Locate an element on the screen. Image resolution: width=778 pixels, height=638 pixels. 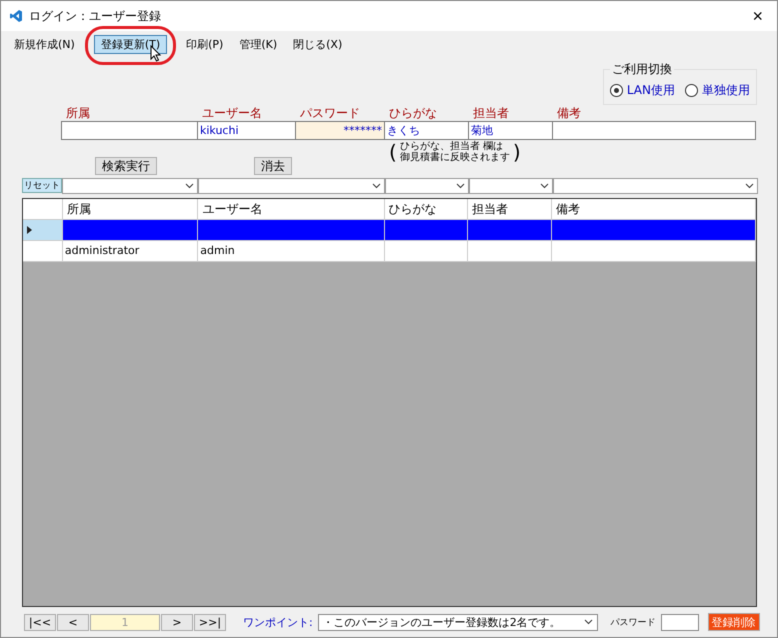
field-label: ひらがな is located at coordinates (413, 113).